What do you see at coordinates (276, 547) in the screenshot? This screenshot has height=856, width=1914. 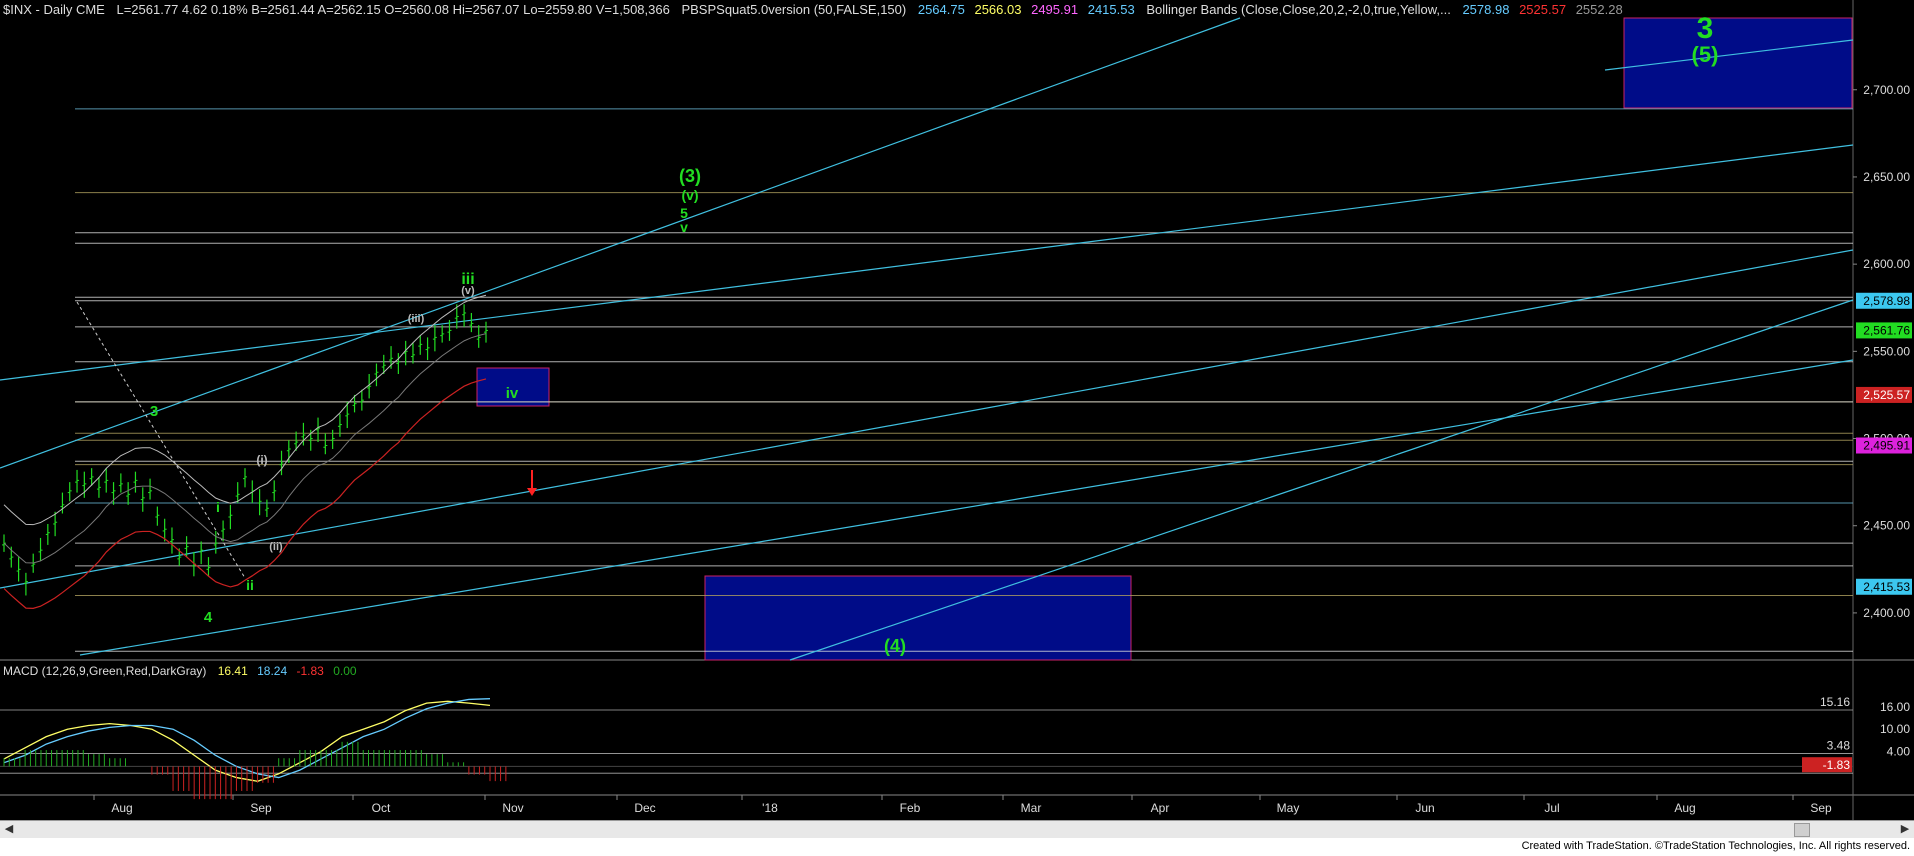 I see `wave-label: (ii)` at bounding box center [276, 547].